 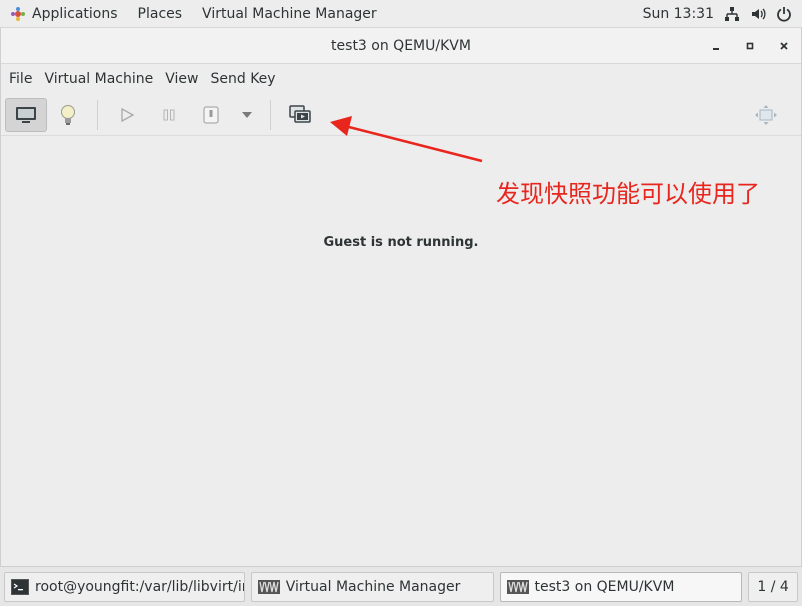 What do you see at coordinates (758, 14) in the screenshot?
I see `volume-icon` at bounding box center [758, 14].